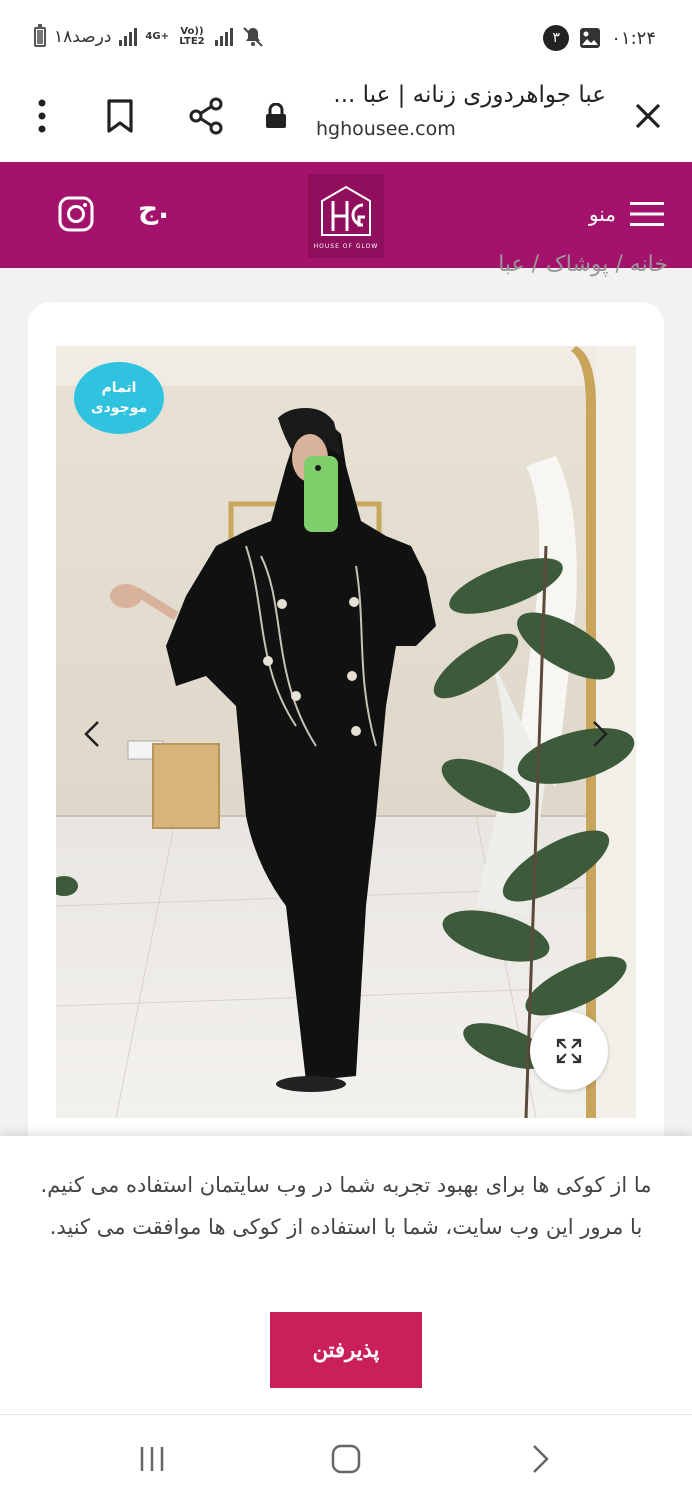  I want to click on close-icon, so click(648, 116).